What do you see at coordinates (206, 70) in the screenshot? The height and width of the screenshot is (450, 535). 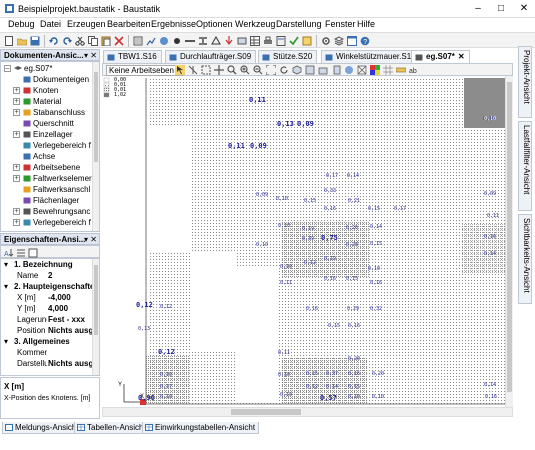 I see `fit-view-icon` at bounding box center [206, 70].